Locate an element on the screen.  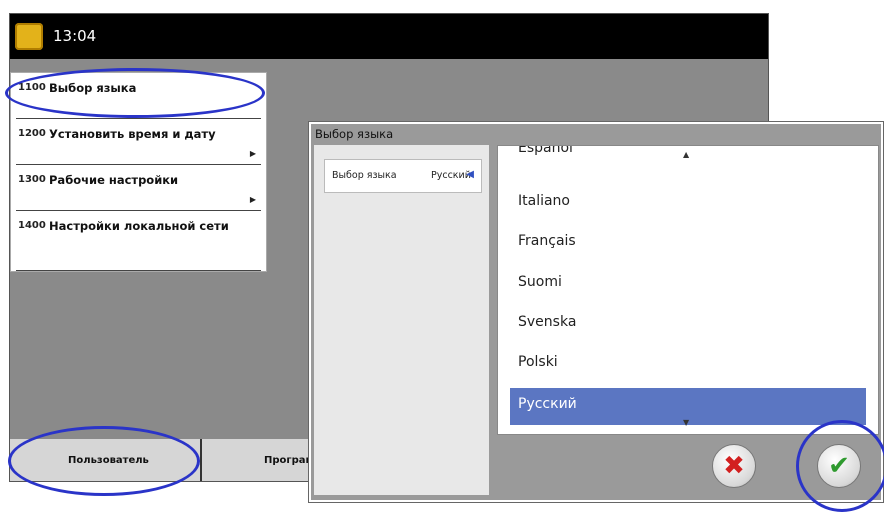
language-option-label: Italiano is located at coordinates (544, 201).